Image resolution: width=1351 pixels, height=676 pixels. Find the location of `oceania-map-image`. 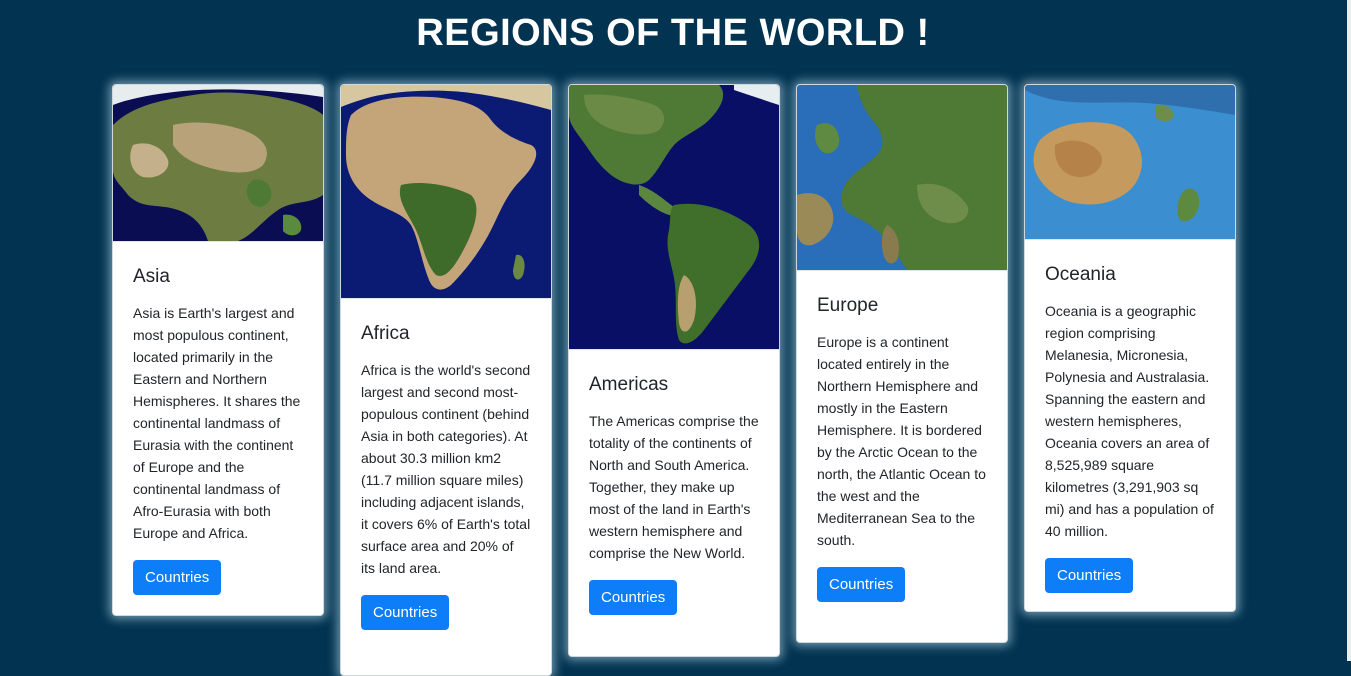

oceania-map-image is located at coordinates (1130, 162).